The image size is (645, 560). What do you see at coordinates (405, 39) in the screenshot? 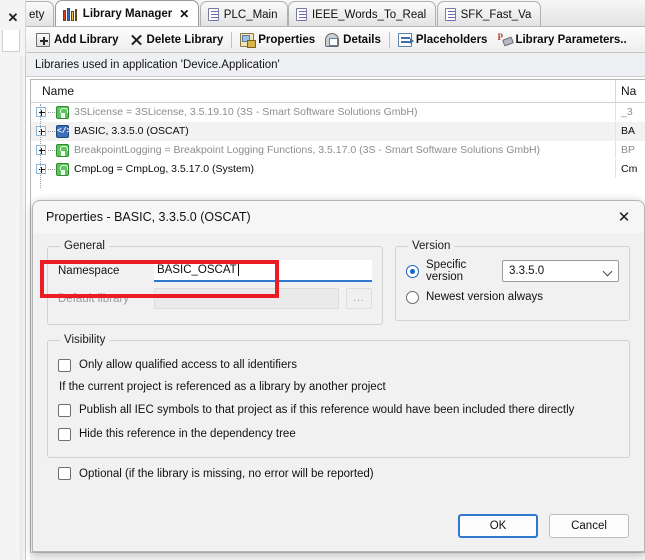
I see `placeholders-icon` at bounding box center [405, 39].